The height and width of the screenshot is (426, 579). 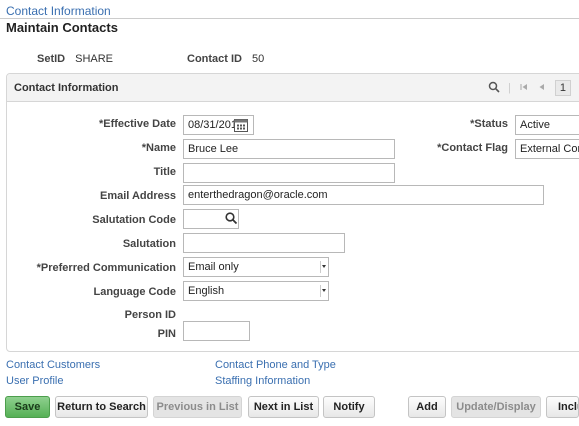 I want to click on update-display-button: Update/Display, so click(x=496, y=407).